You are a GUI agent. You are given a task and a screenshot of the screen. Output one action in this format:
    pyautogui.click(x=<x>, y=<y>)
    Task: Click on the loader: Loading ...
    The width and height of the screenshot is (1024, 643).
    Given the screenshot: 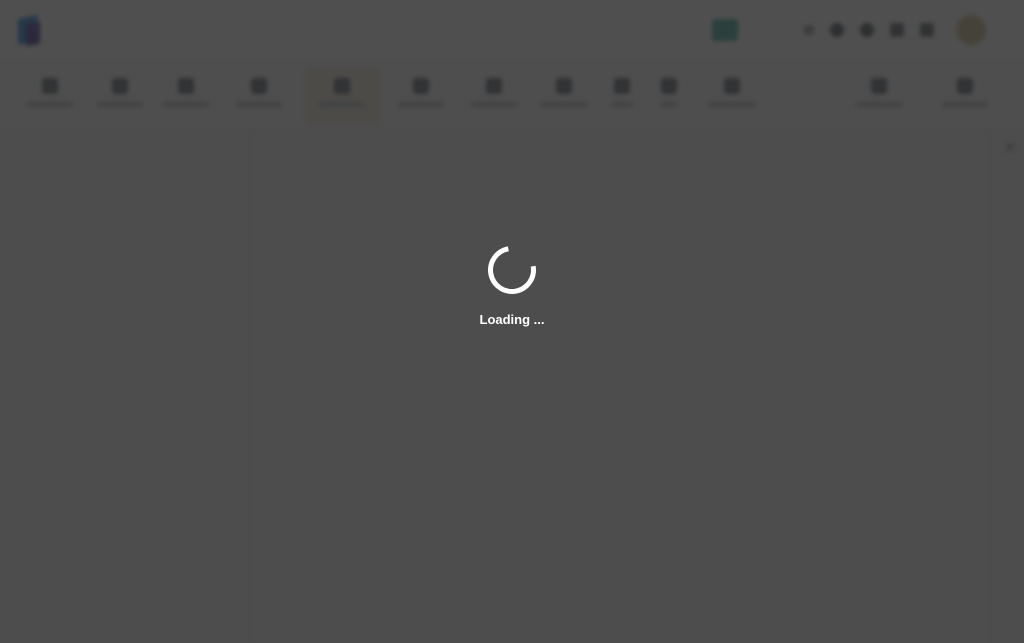 What is the action you would take?
    pyautogui.click(x=512, y=281)
    